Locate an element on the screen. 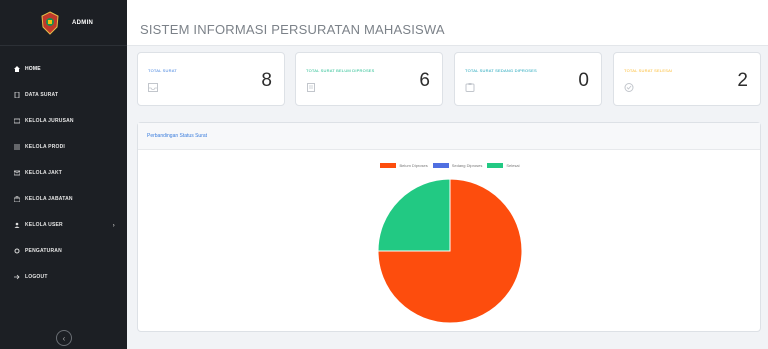 Image resolution: width=768 pixels, height=349 pixels. folder-icon is located at coordinates (17, 121).